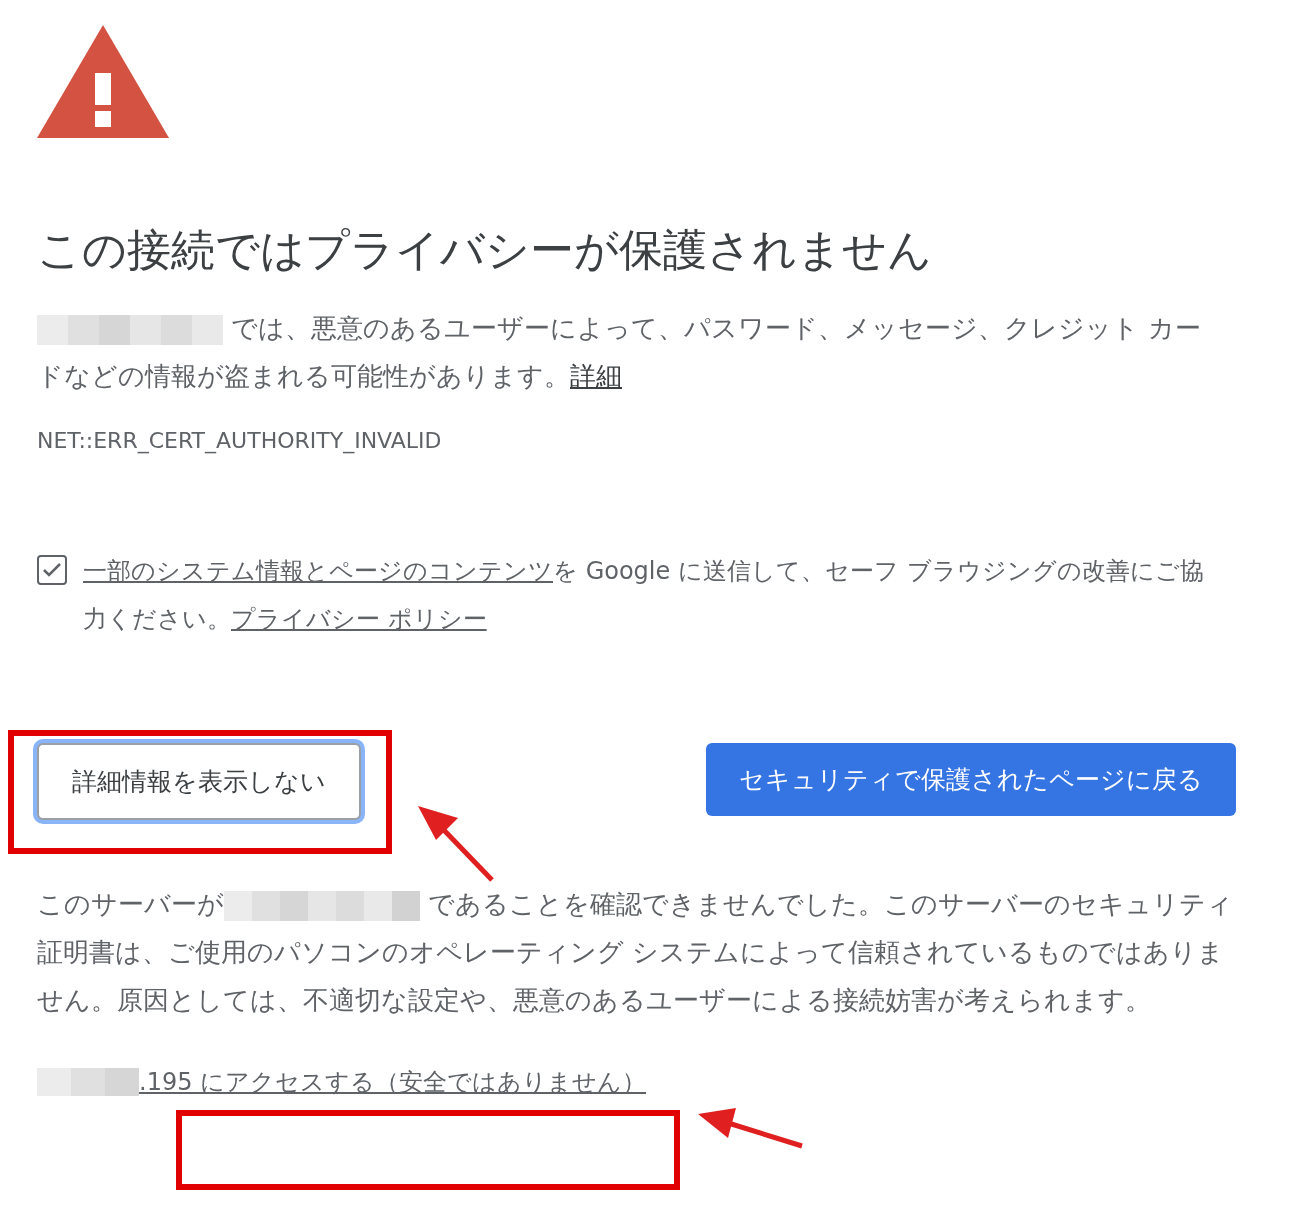 Image resolution: width=1310 pixels, height=1222 pixels. I want to click on report-checkbox, so click(52, 570).